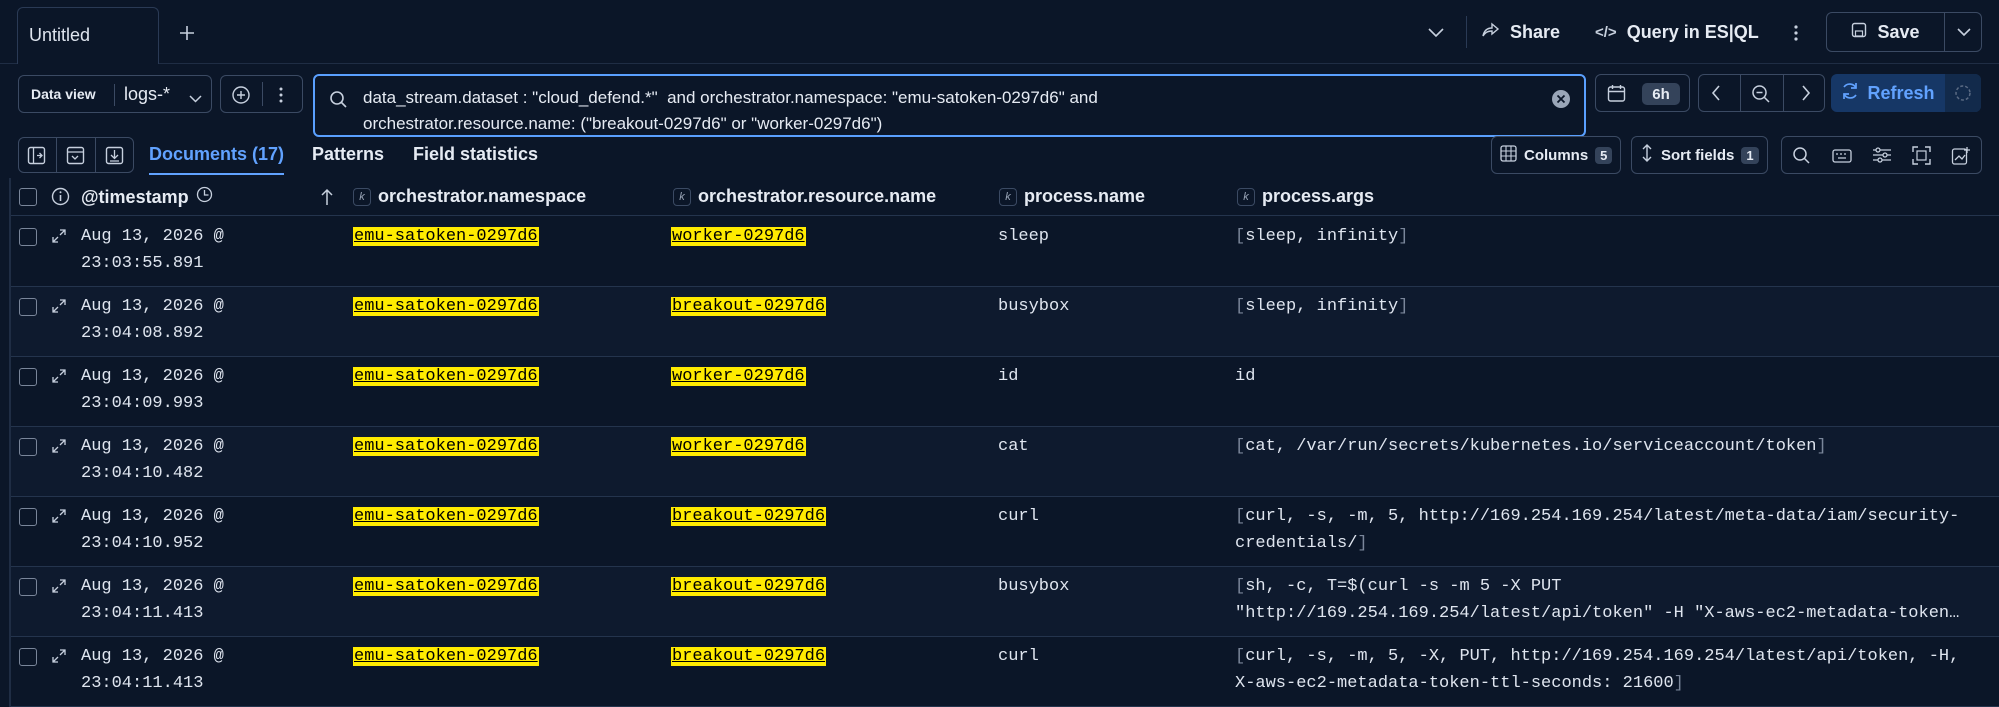  What do you see at coordinates (60, 199) in the screenshot?
I see `info-icon` at bounding box center [60, 199].